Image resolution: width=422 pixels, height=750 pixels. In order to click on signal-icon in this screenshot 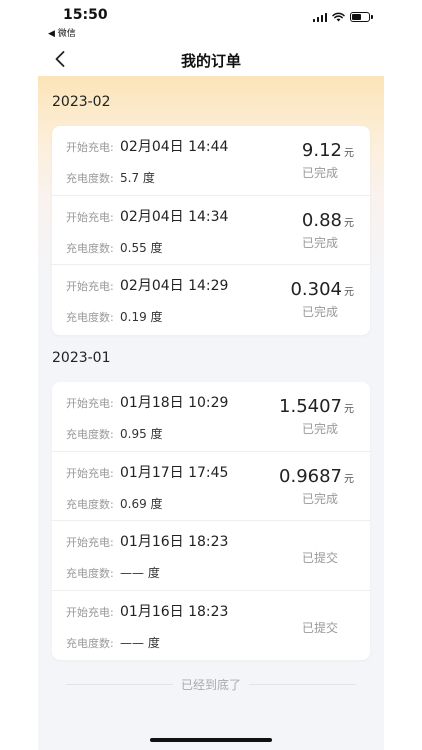, I will do `click(319, 17)`.